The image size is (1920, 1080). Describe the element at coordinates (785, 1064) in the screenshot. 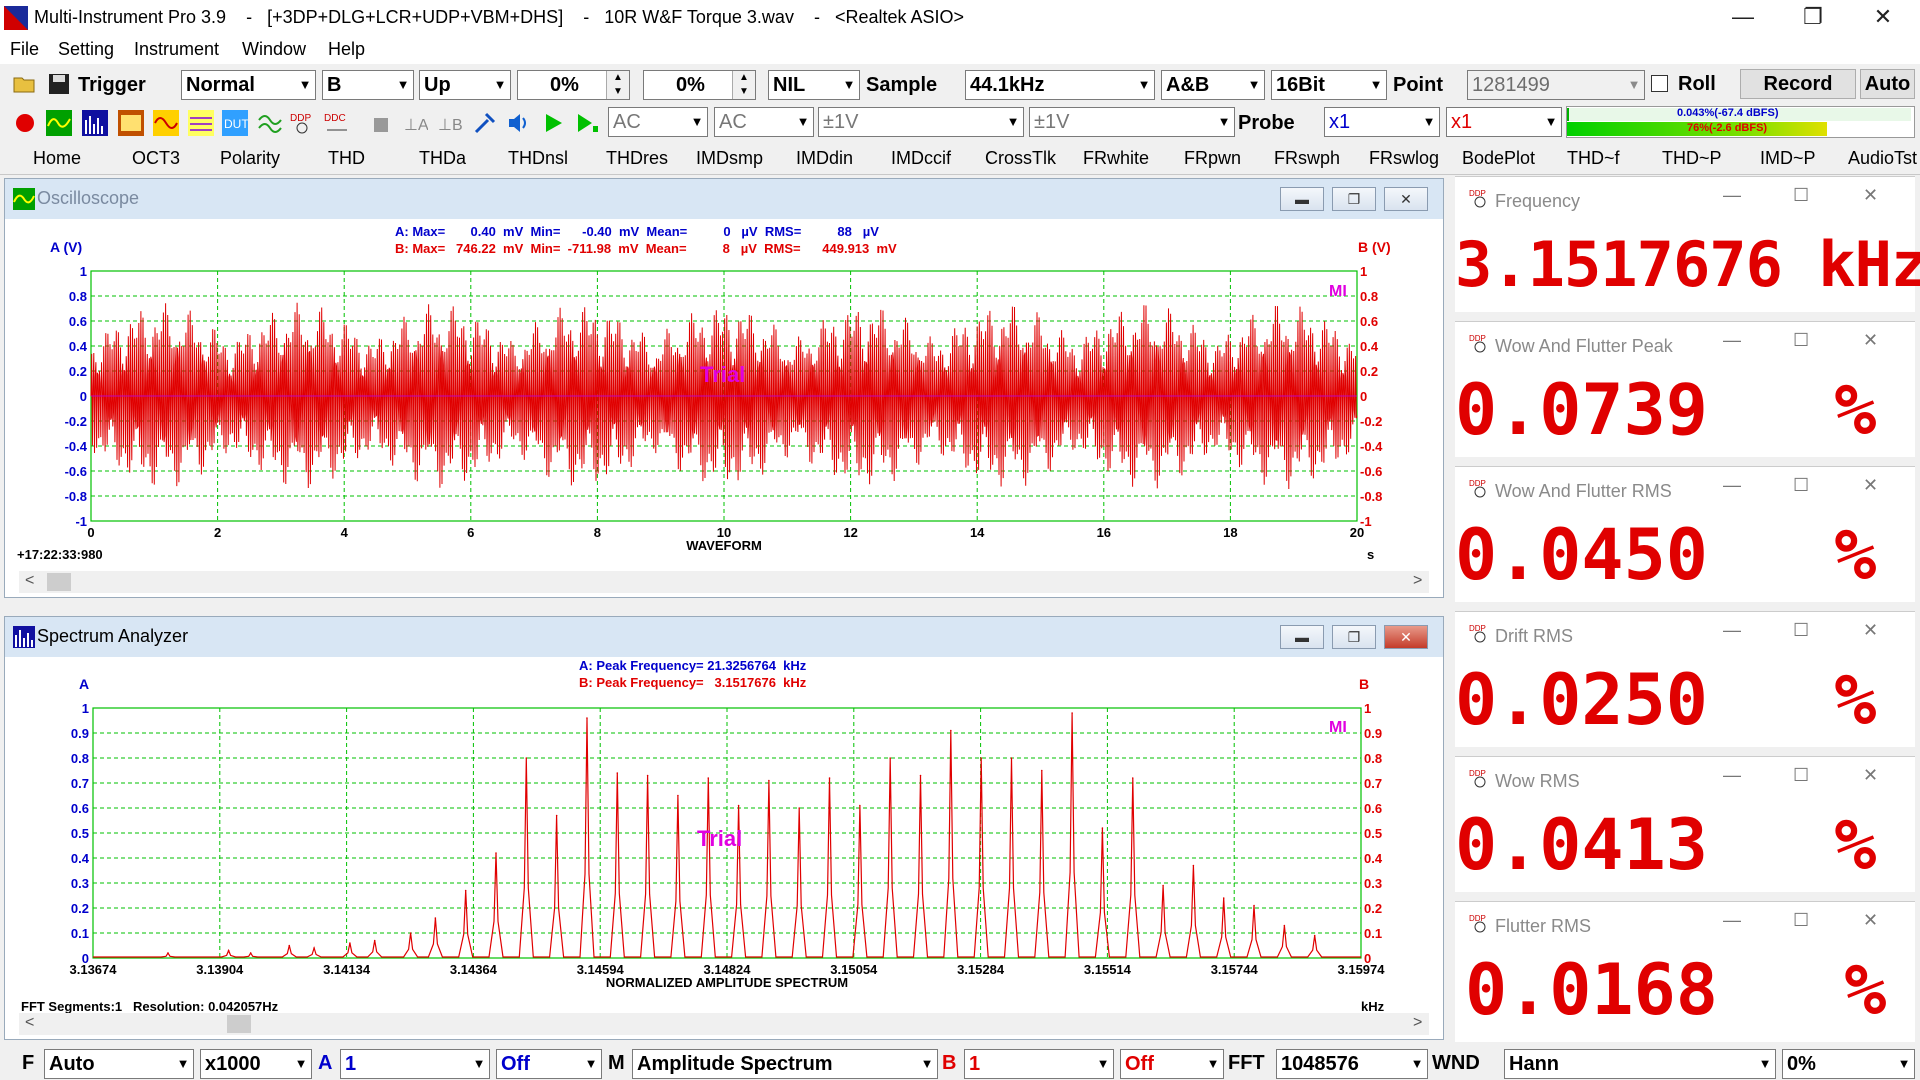

I see `analysis-mode-select: Amplitude Spectrum ▼` at that location.